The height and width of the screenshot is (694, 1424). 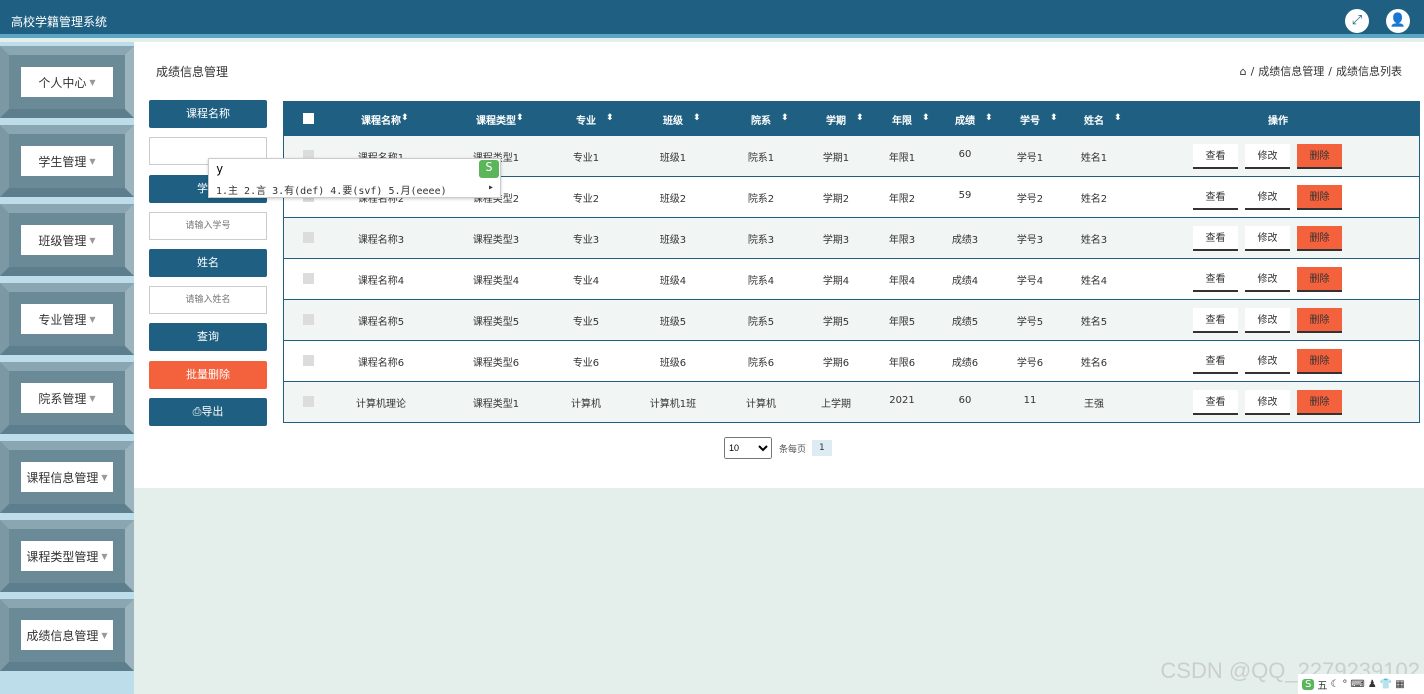 I want to click on column-header: 课程名称, so click(x=381, y=119).